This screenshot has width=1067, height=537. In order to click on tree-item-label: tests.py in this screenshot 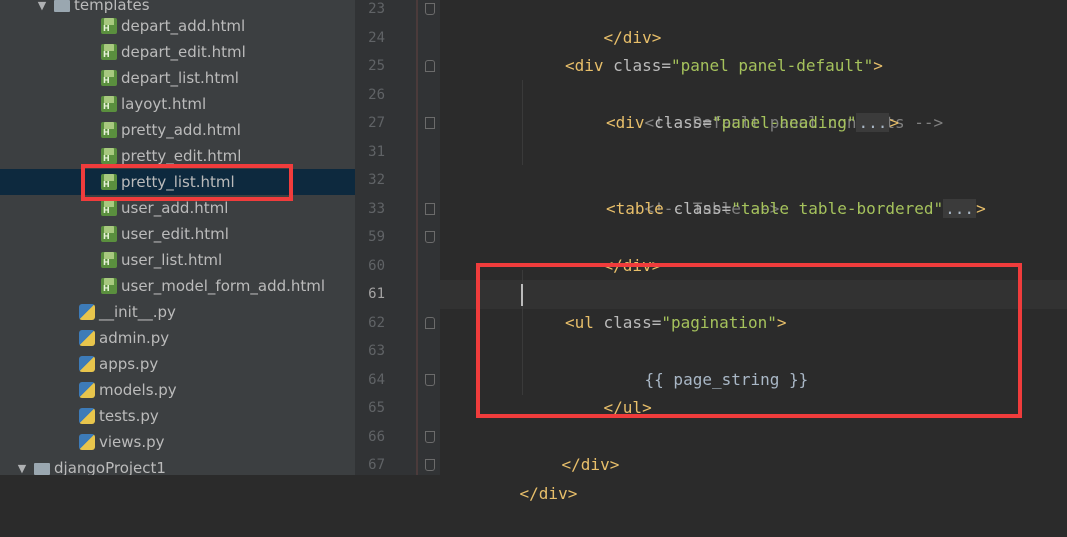, I will do `click(129, 416)`.